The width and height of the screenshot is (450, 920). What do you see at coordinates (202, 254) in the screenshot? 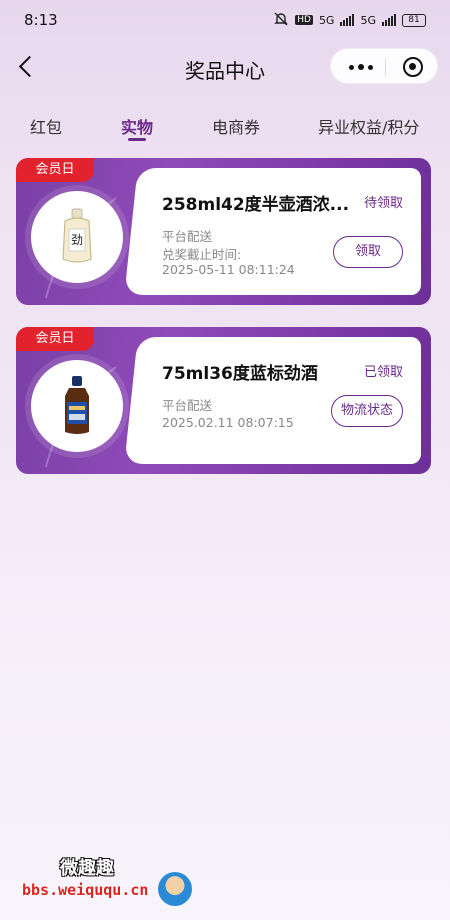
I see `deadline-label: 兑奖截止时间:` at bounding box center [202, 254].